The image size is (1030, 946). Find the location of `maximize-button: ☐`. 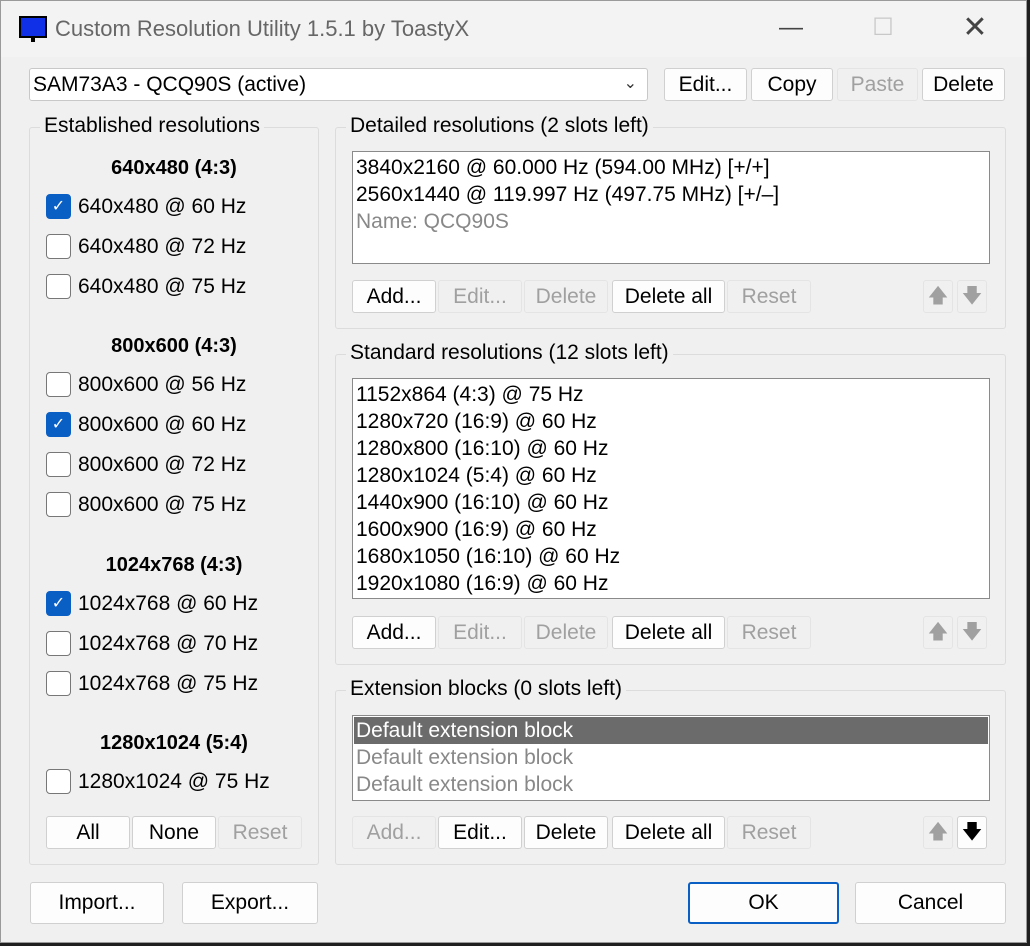

maximize-button: ☐ is located at coordinates (883, 27).